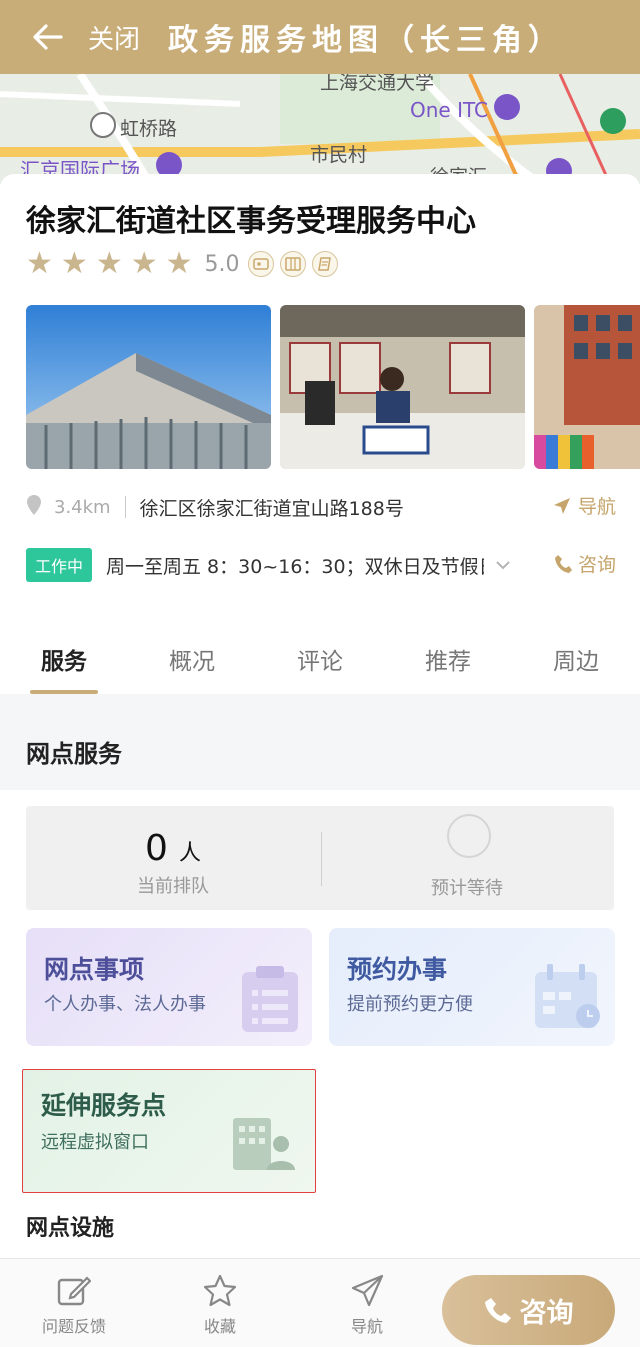 This screenshot has width=640, height=1347. Describe the element at coordinates (366, 40) in the screenshot. I see `page-title: 政务服务地图（长三角）` at that location.